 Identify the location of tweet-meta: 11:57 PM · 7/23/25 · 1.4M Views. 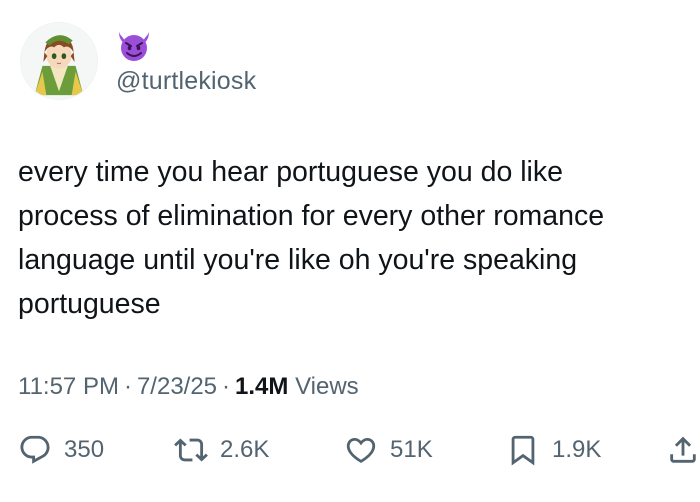
(188, 387).